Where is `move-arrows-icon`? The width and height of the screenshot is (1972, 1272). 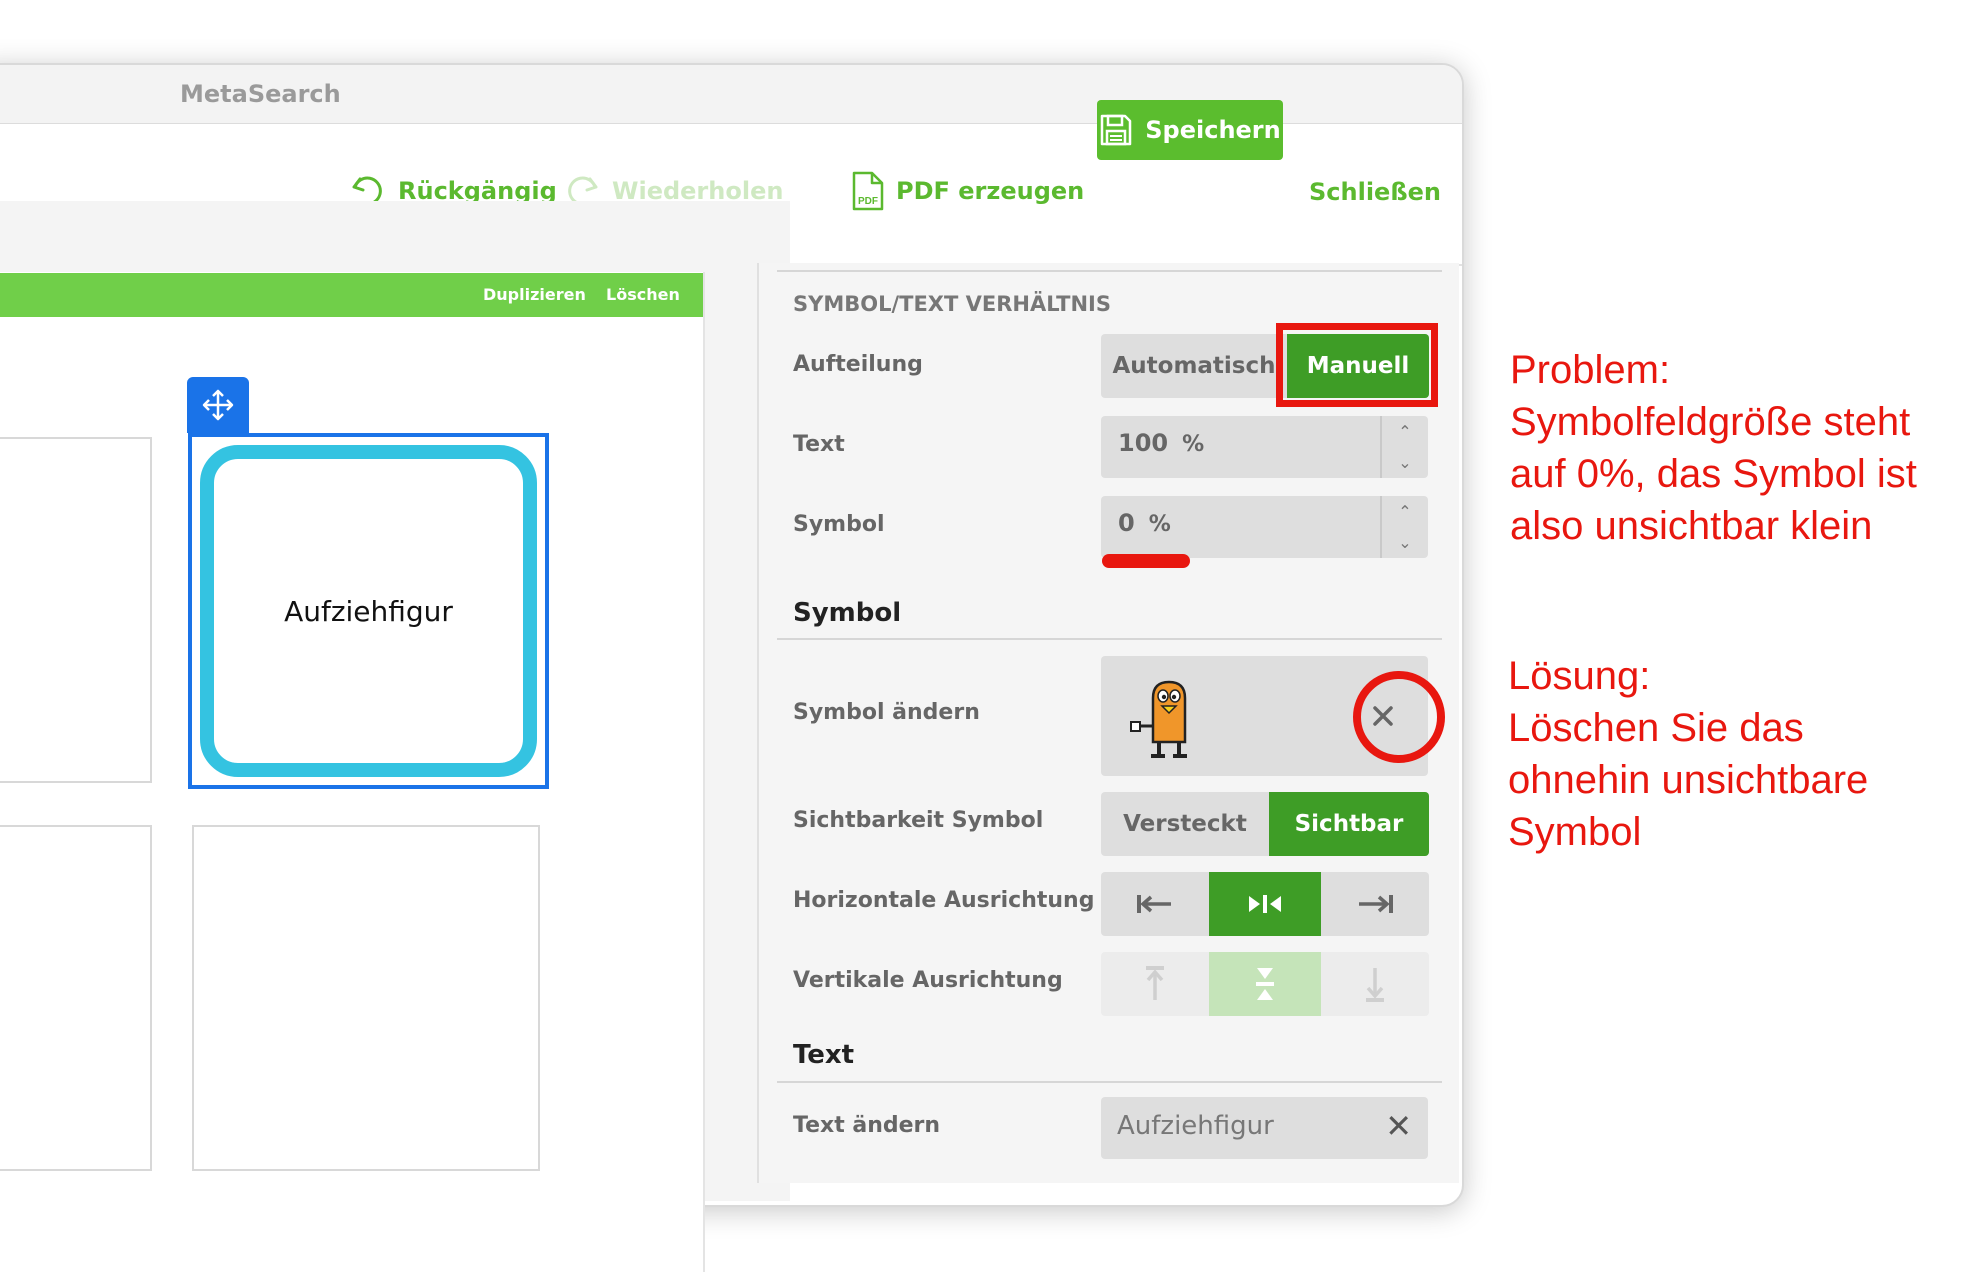
move-arrows-icon is located at coordinates (218, 405).